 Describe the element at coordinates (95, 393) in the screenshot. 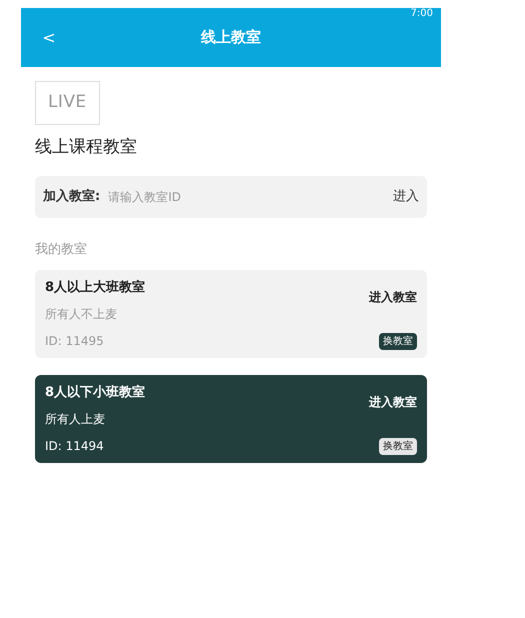

I see `classroom-name: 8人以下小班教室` at that location.